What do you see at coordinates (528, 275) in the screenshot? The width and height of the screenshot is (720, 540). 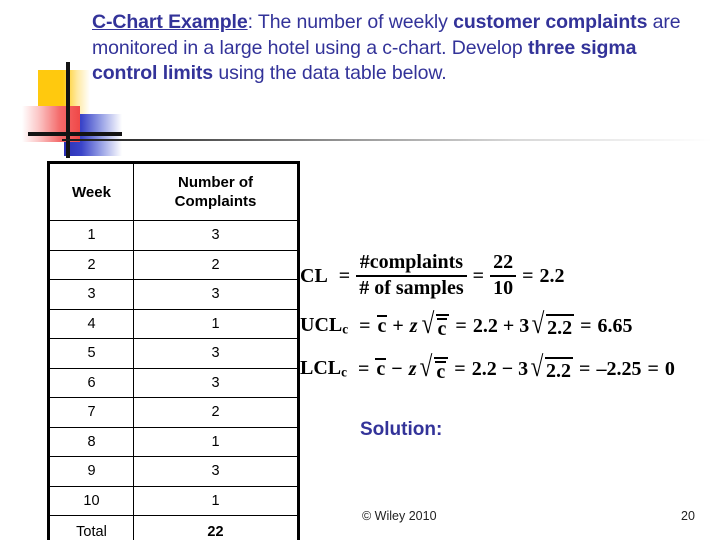 I see `cl-equals-3: =` at bounding box center [528, 275].